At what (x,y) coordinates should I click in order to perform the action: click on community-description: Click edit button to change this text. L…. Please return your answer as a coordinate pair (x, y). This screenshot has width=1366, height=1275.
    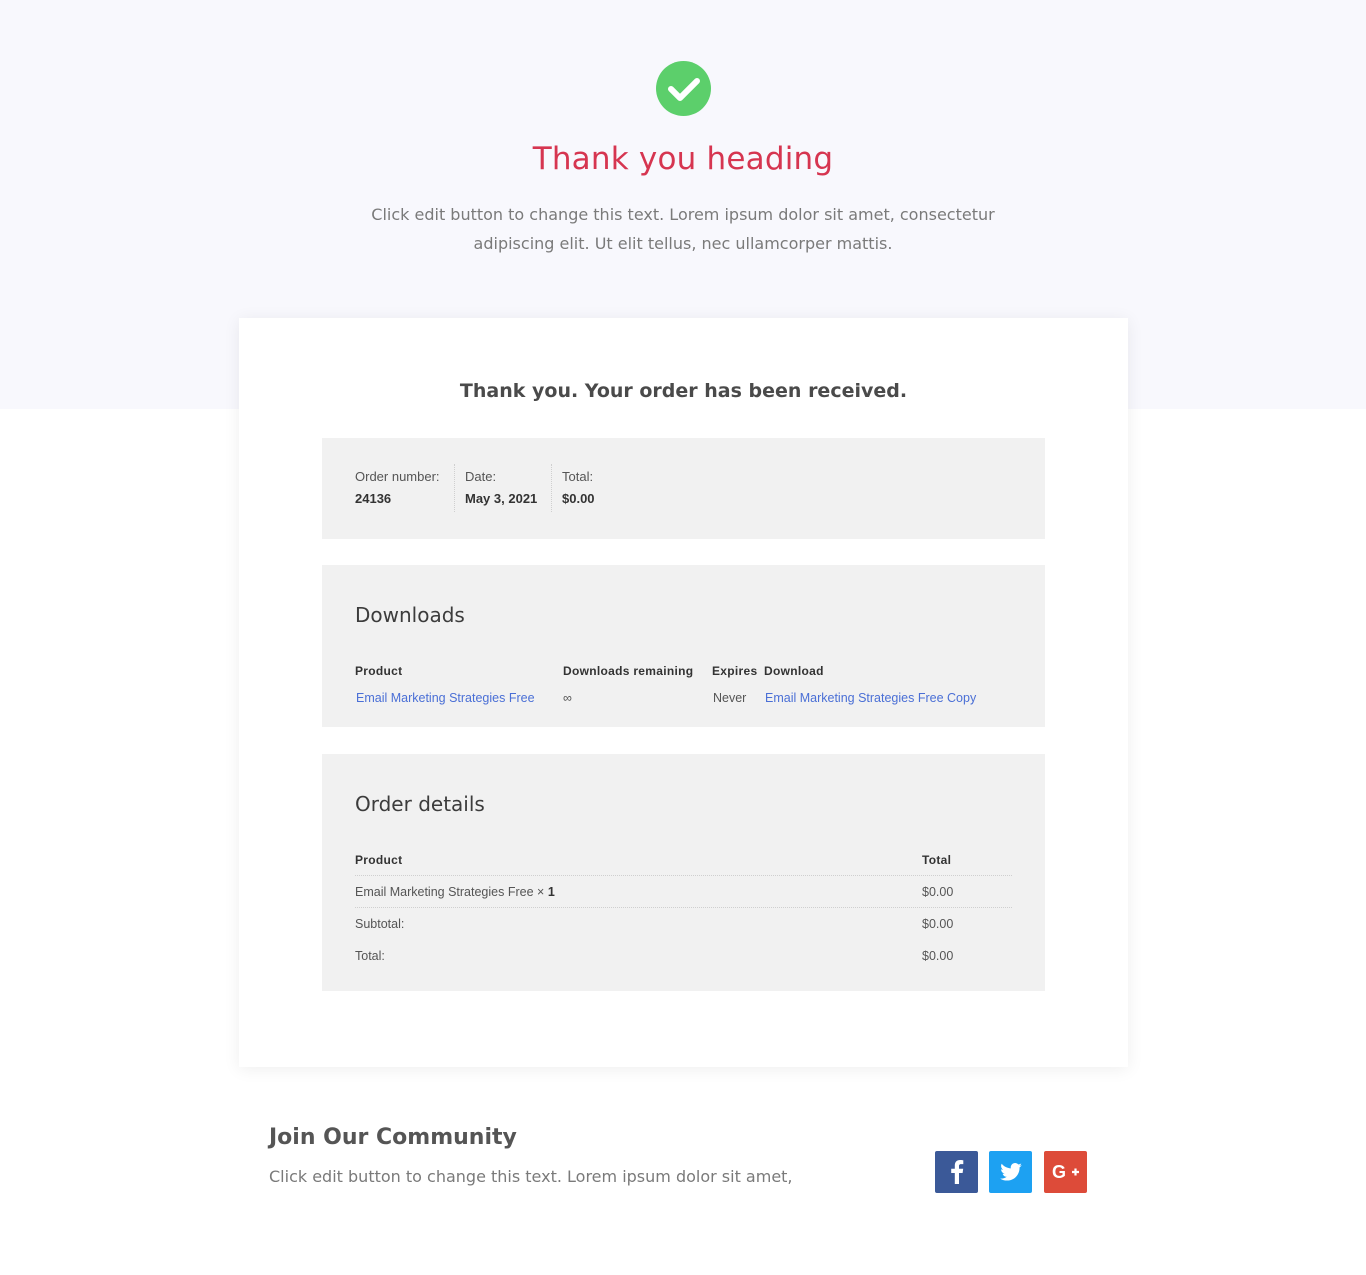
    Looking at the image, I should click on (531, 1176).